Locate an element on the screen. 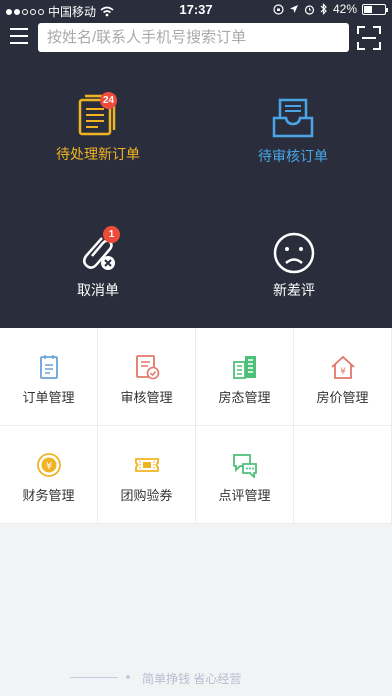 The image size is (392, 696). new-negative-reviews-tile: 新差评 is located at coordinates (294, 266).